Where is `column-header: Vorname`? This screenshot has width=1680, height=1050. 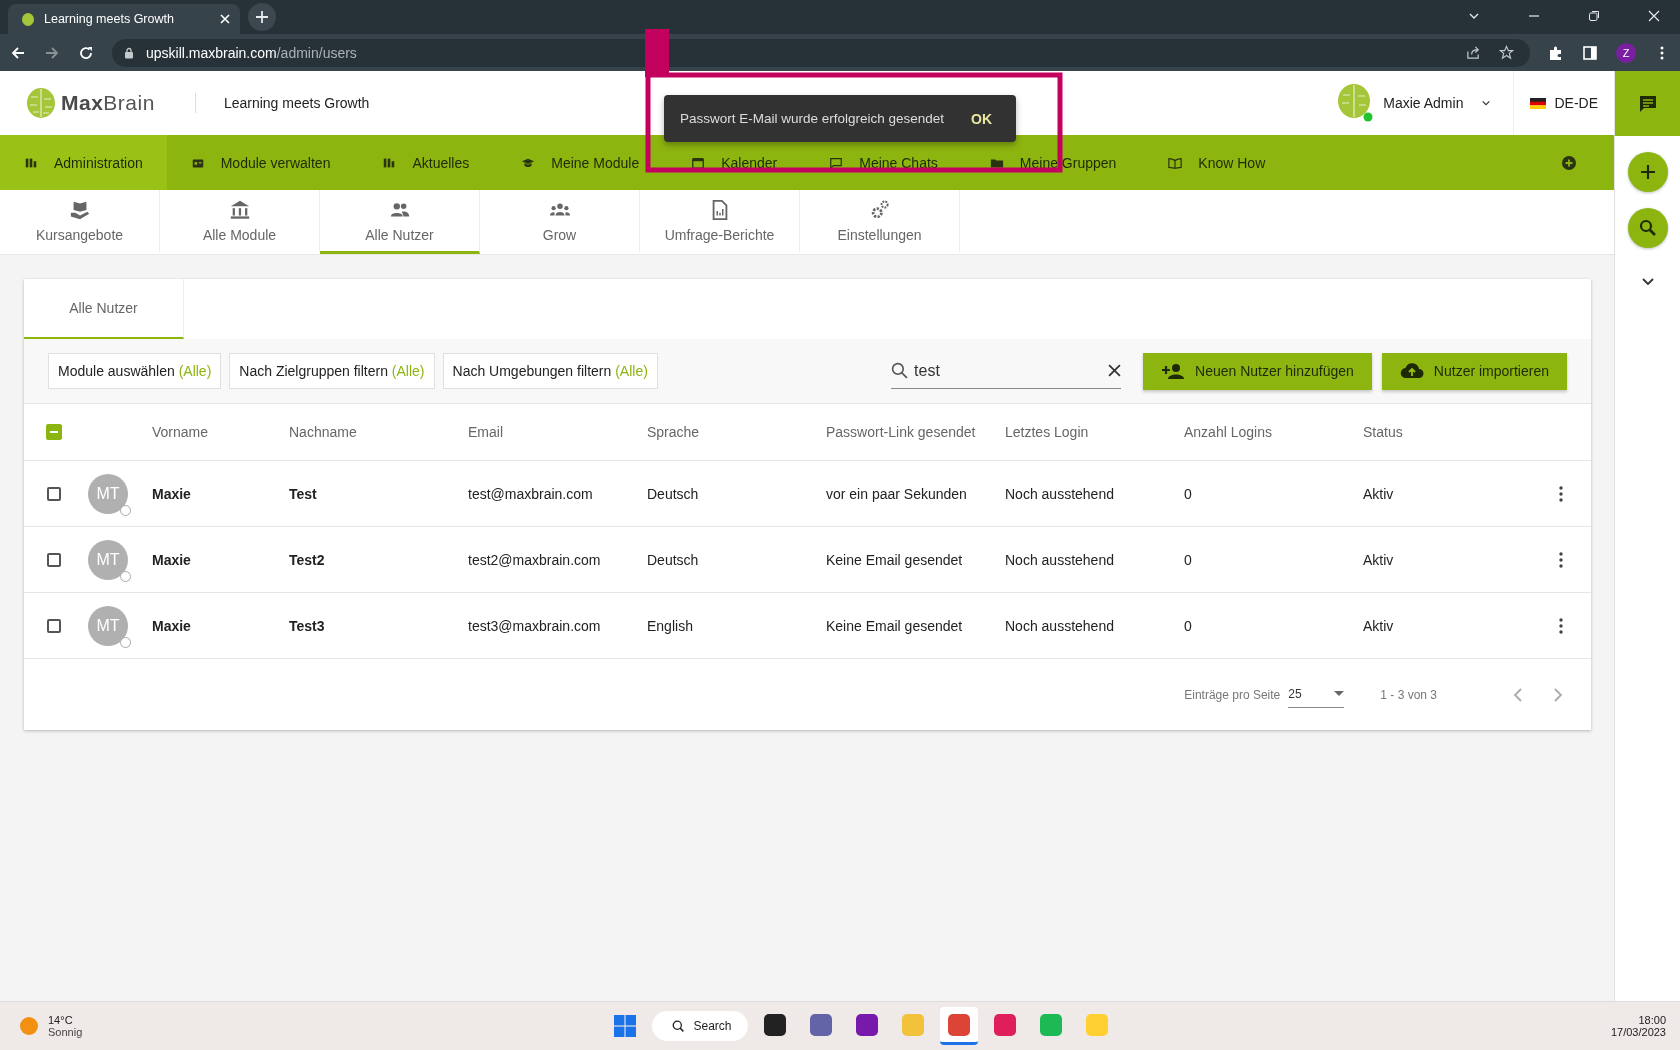
column-header: Vorname is located at coordinates (180, 432).